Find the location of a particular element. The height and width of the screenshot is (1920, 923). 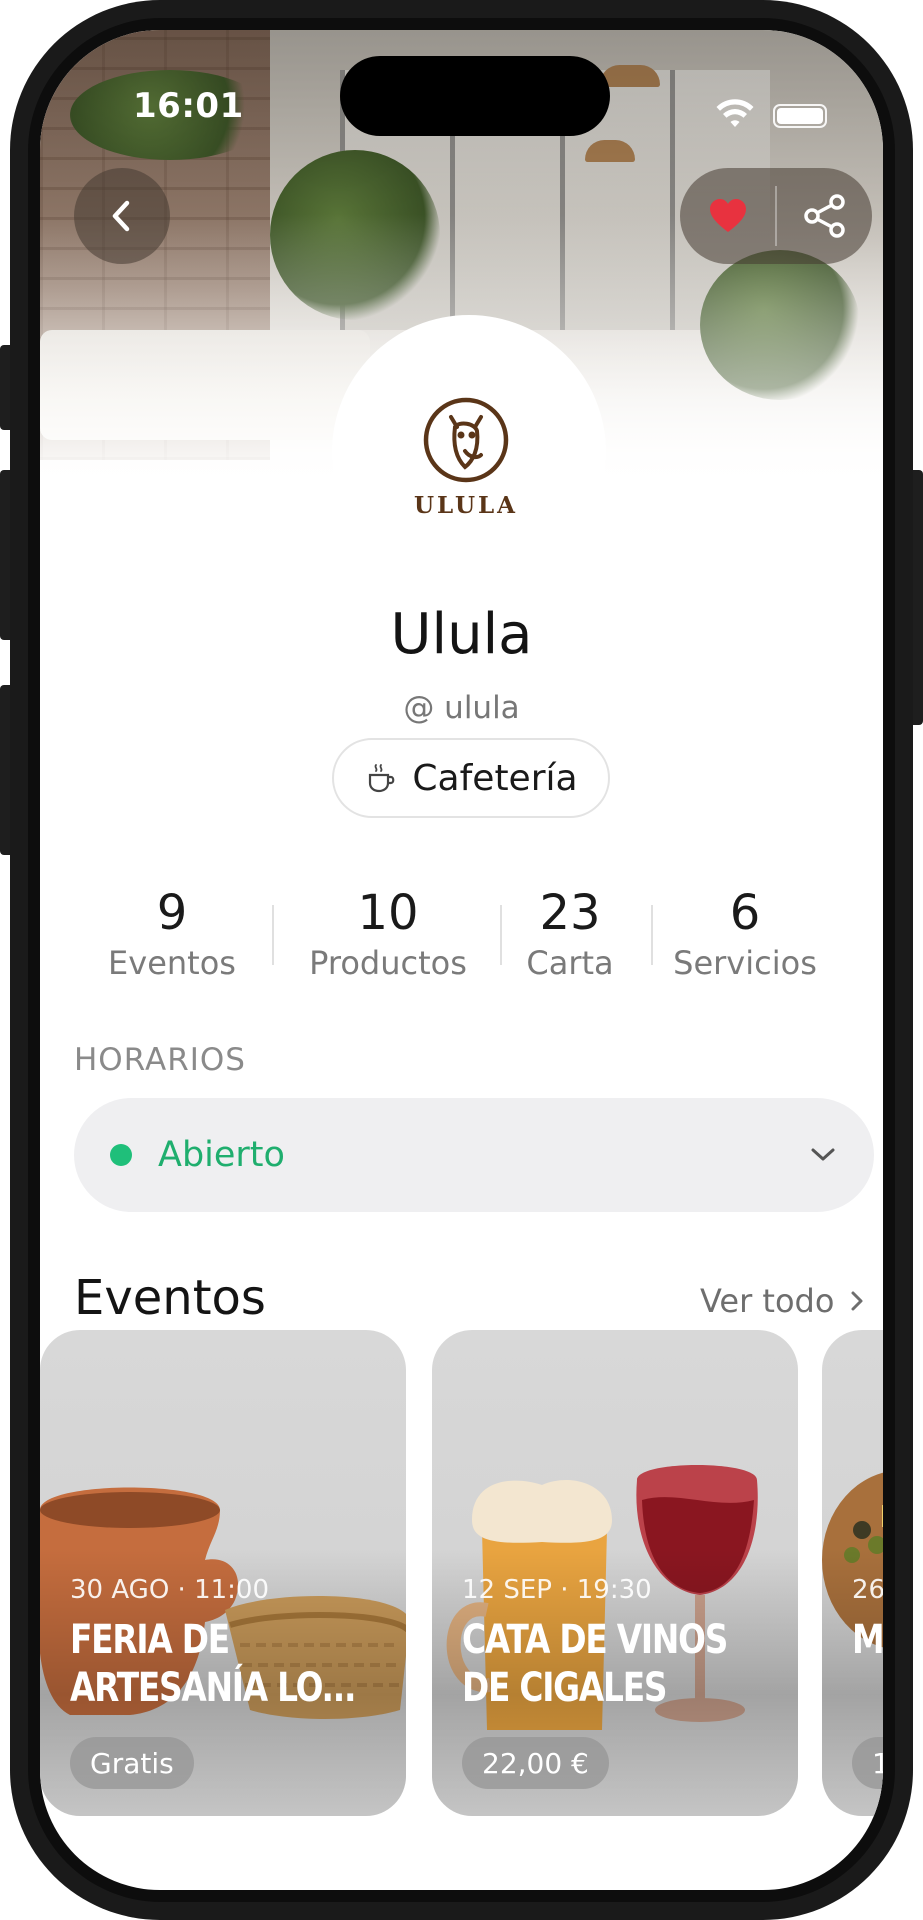

stat-label: Servicios is located at coordinates (745, 963).